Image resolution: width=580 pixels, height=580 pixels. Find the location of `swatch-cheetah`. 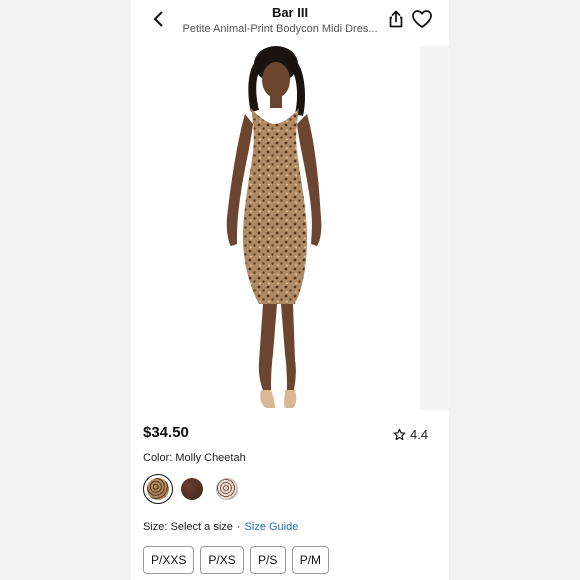

swatch-cheetah is located at coordinates (158, 489).